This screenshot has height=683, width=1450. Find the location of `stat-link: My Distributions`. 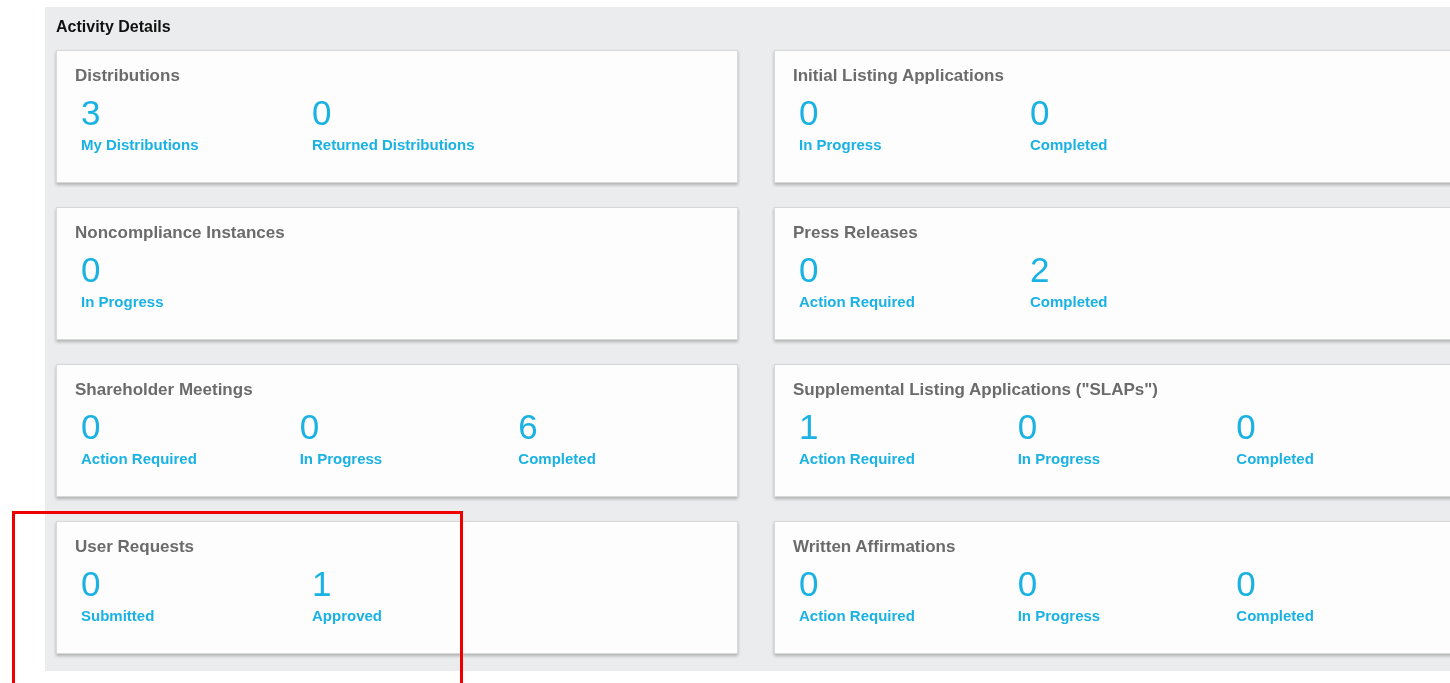

stat-link: My Distributions is located at coordinates (140, 145).